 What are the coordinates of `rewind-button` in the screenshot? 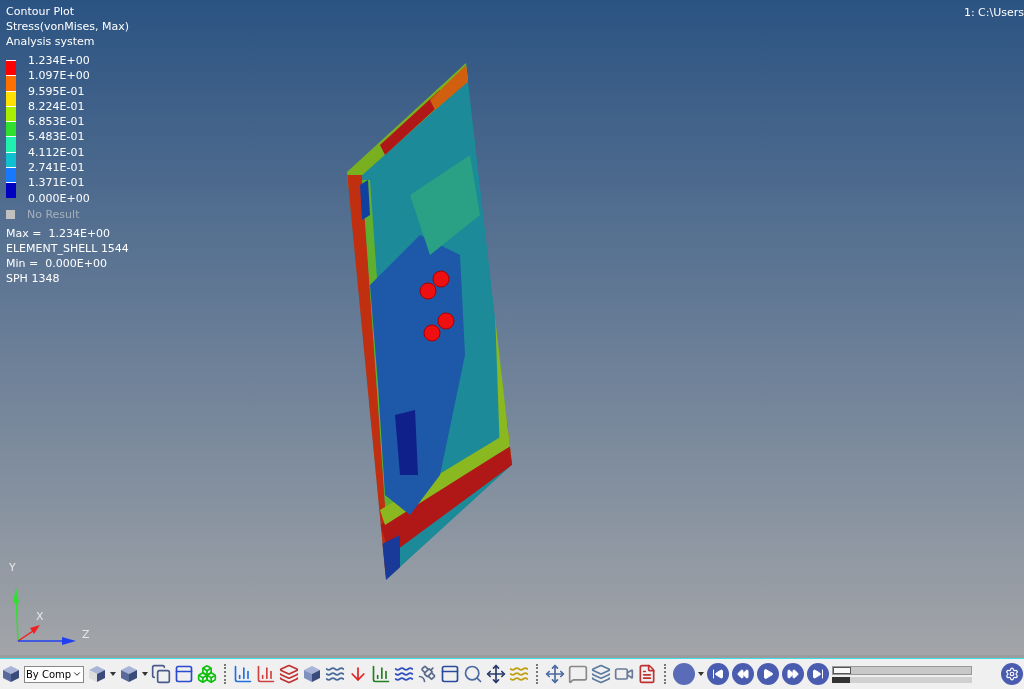 It's located at (743, 674).